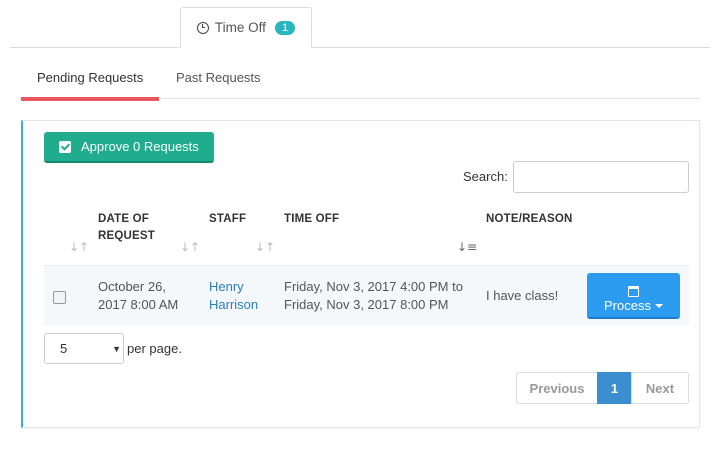  I want to click on clock-icon, so click(202, 27).